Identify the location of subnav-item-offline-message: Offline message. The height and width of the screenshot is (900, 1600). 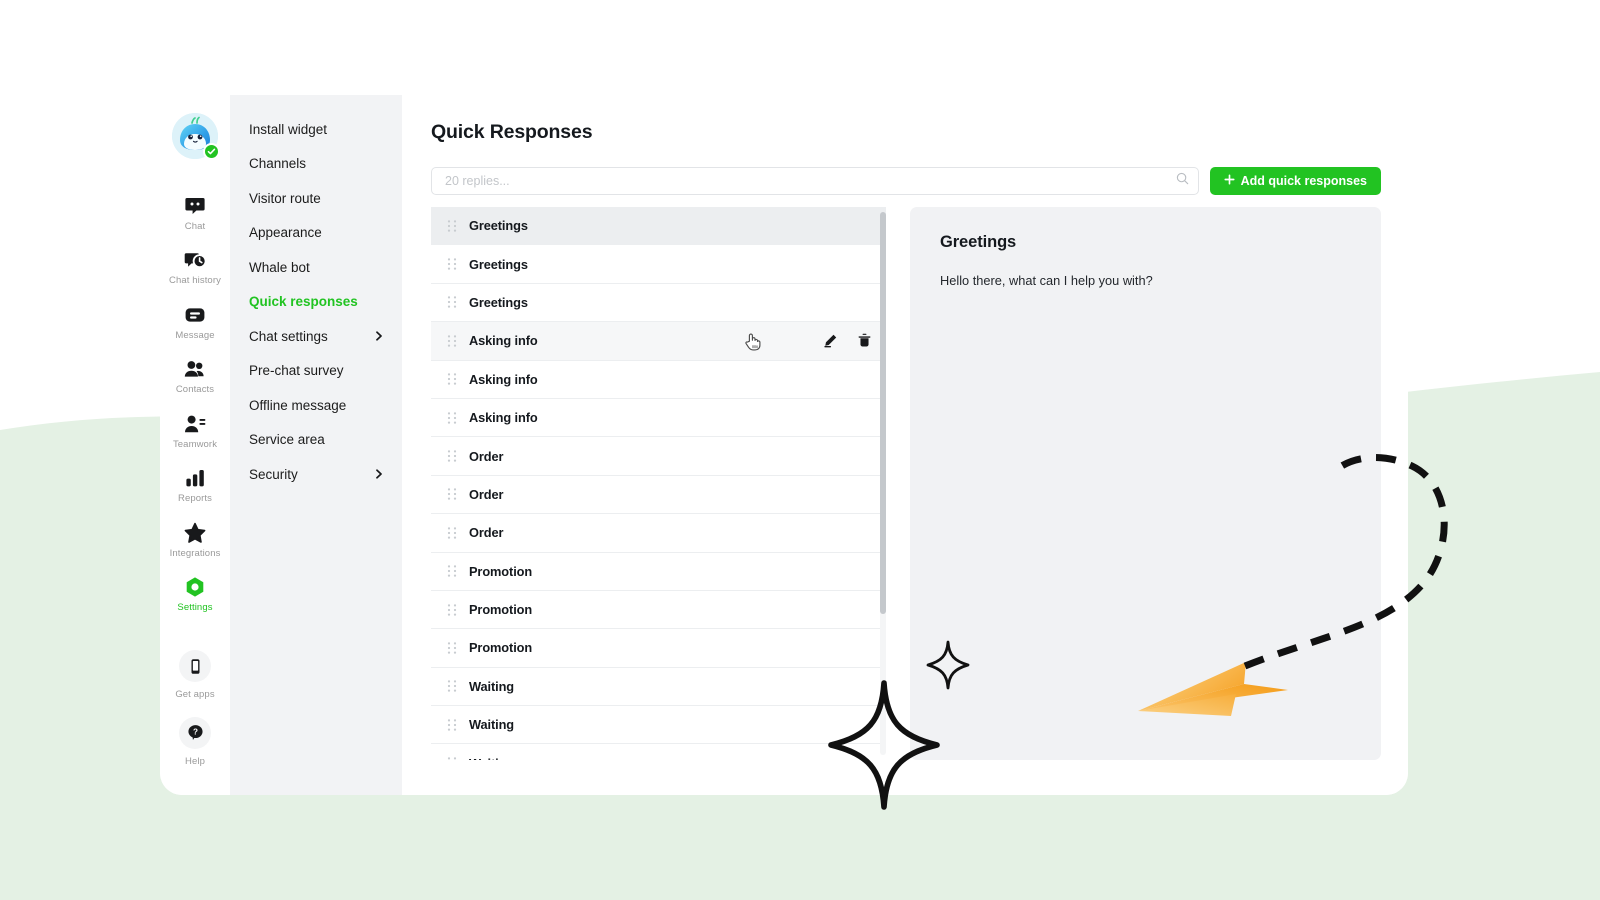
(316, 405).